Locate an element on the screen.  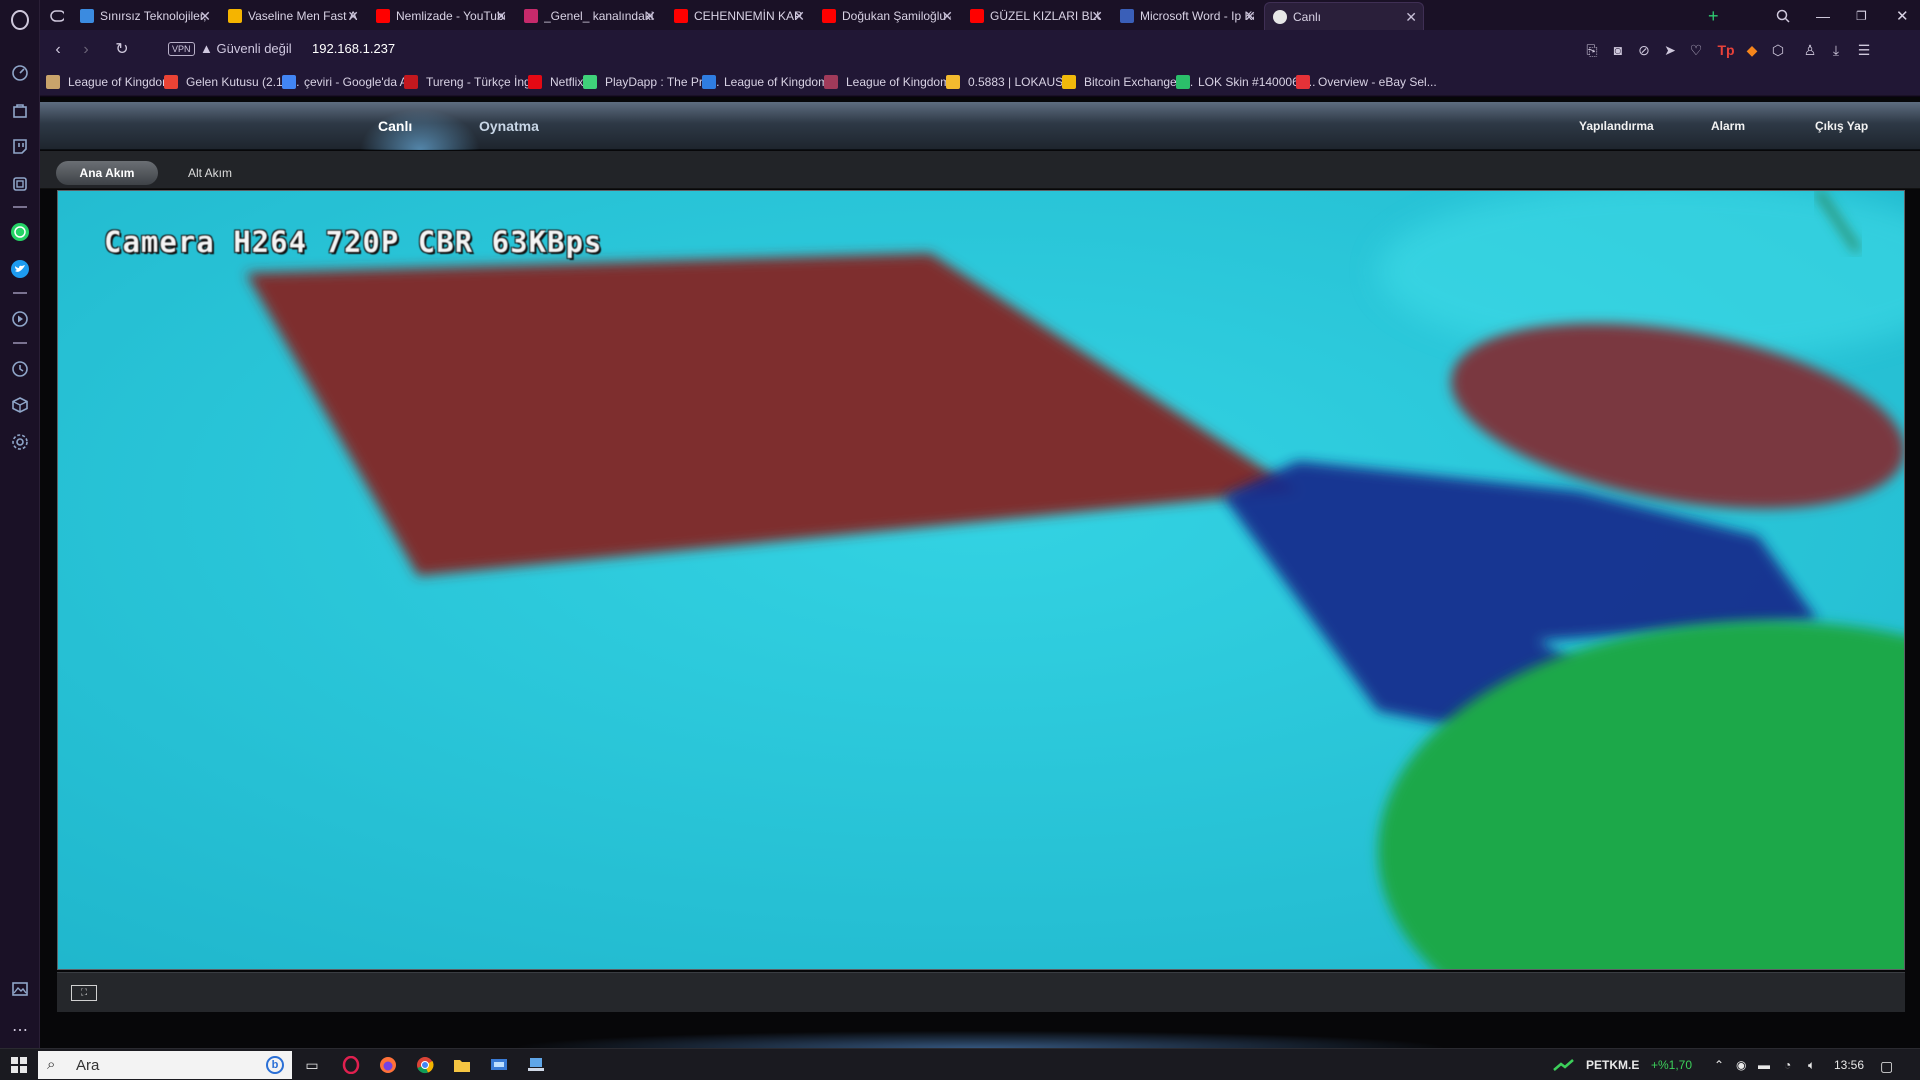
twitch-icon is located at coordinates (20, 147).